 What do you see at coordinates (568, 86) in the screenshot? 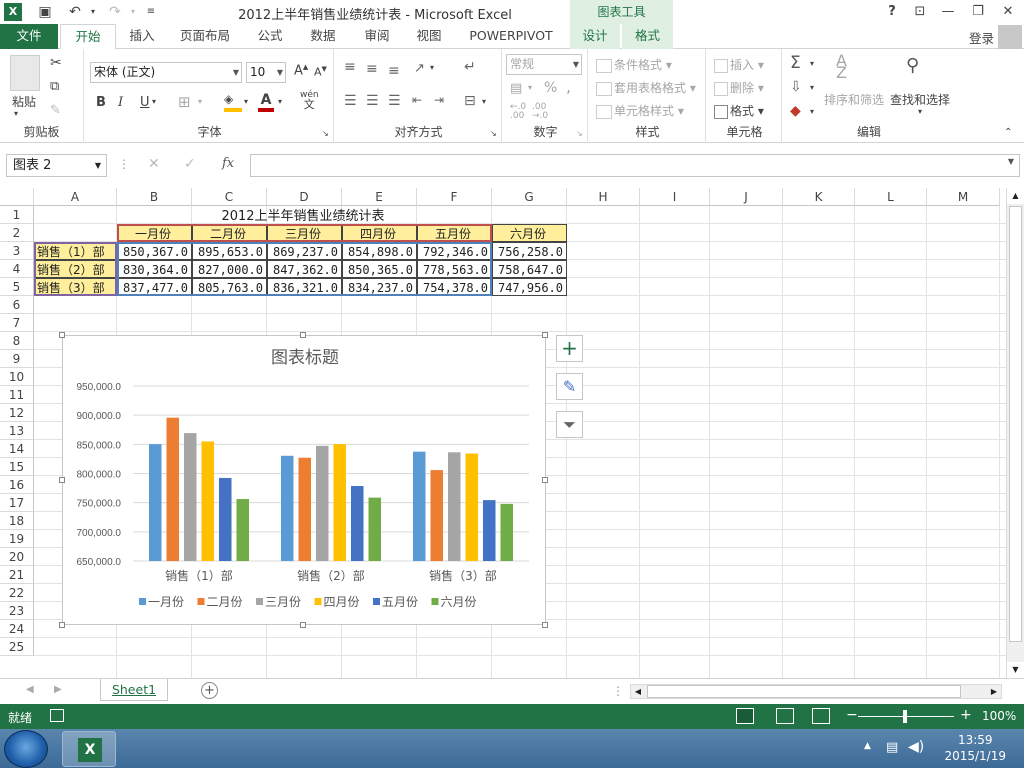
I see `comma-style-button: ,` at bounding box center [568, 86].